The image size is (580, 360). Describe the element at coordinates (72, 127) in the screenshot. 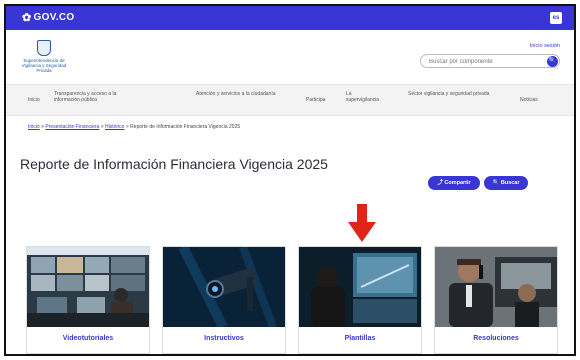

I see `breadcrumb-link-presentacion: Presentación Financiera` at that location.